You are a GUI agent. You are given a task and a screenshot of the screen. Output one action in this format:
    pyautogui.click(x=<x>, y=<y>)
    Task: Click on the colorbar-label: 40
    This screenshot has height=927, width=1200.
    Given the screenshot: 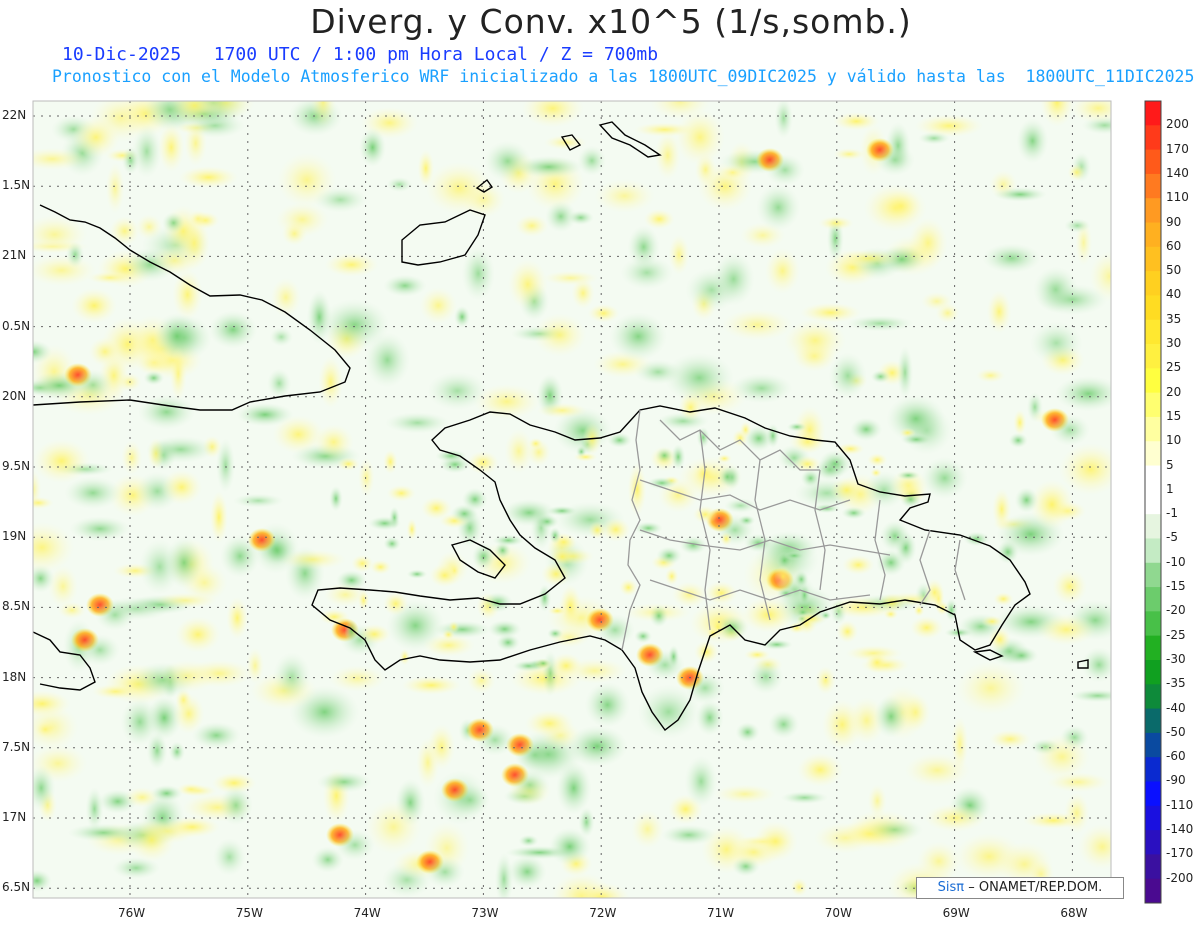 What is the action you would take?
    pyautogui.click(x=1174, y=294)
    